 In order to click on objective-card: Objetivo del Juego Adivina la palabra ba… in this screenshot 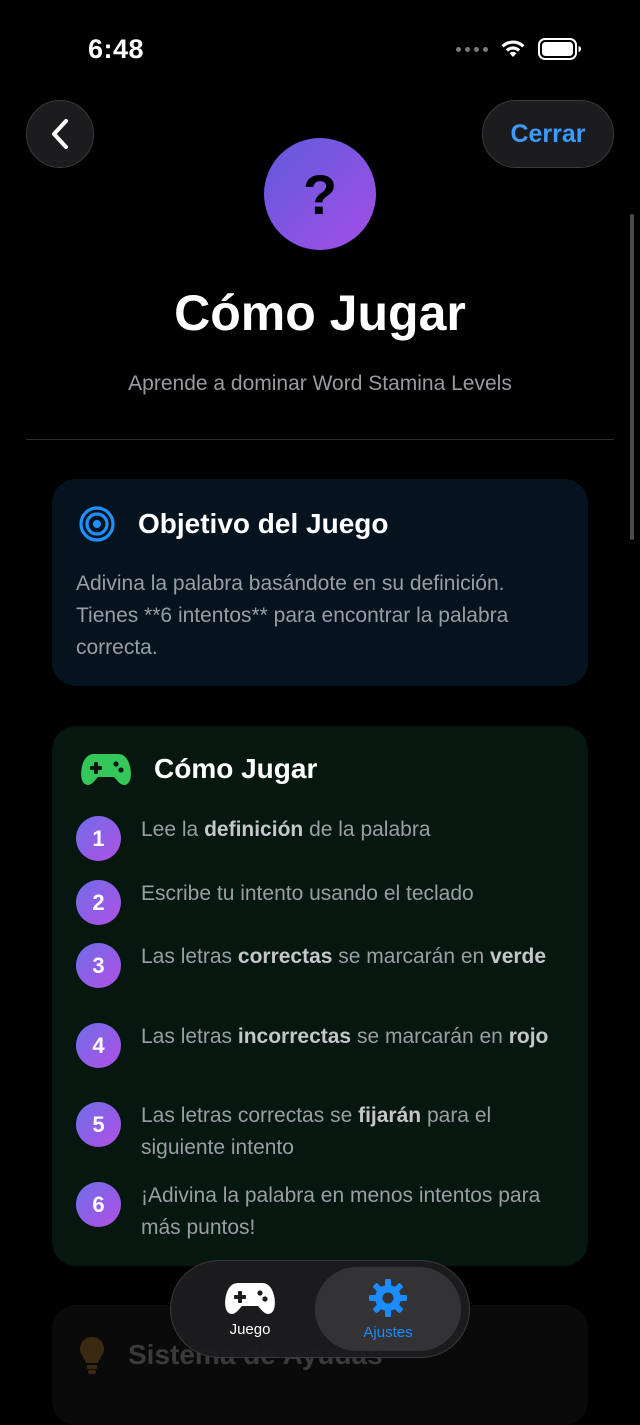, I will do `click(320, 582)`.